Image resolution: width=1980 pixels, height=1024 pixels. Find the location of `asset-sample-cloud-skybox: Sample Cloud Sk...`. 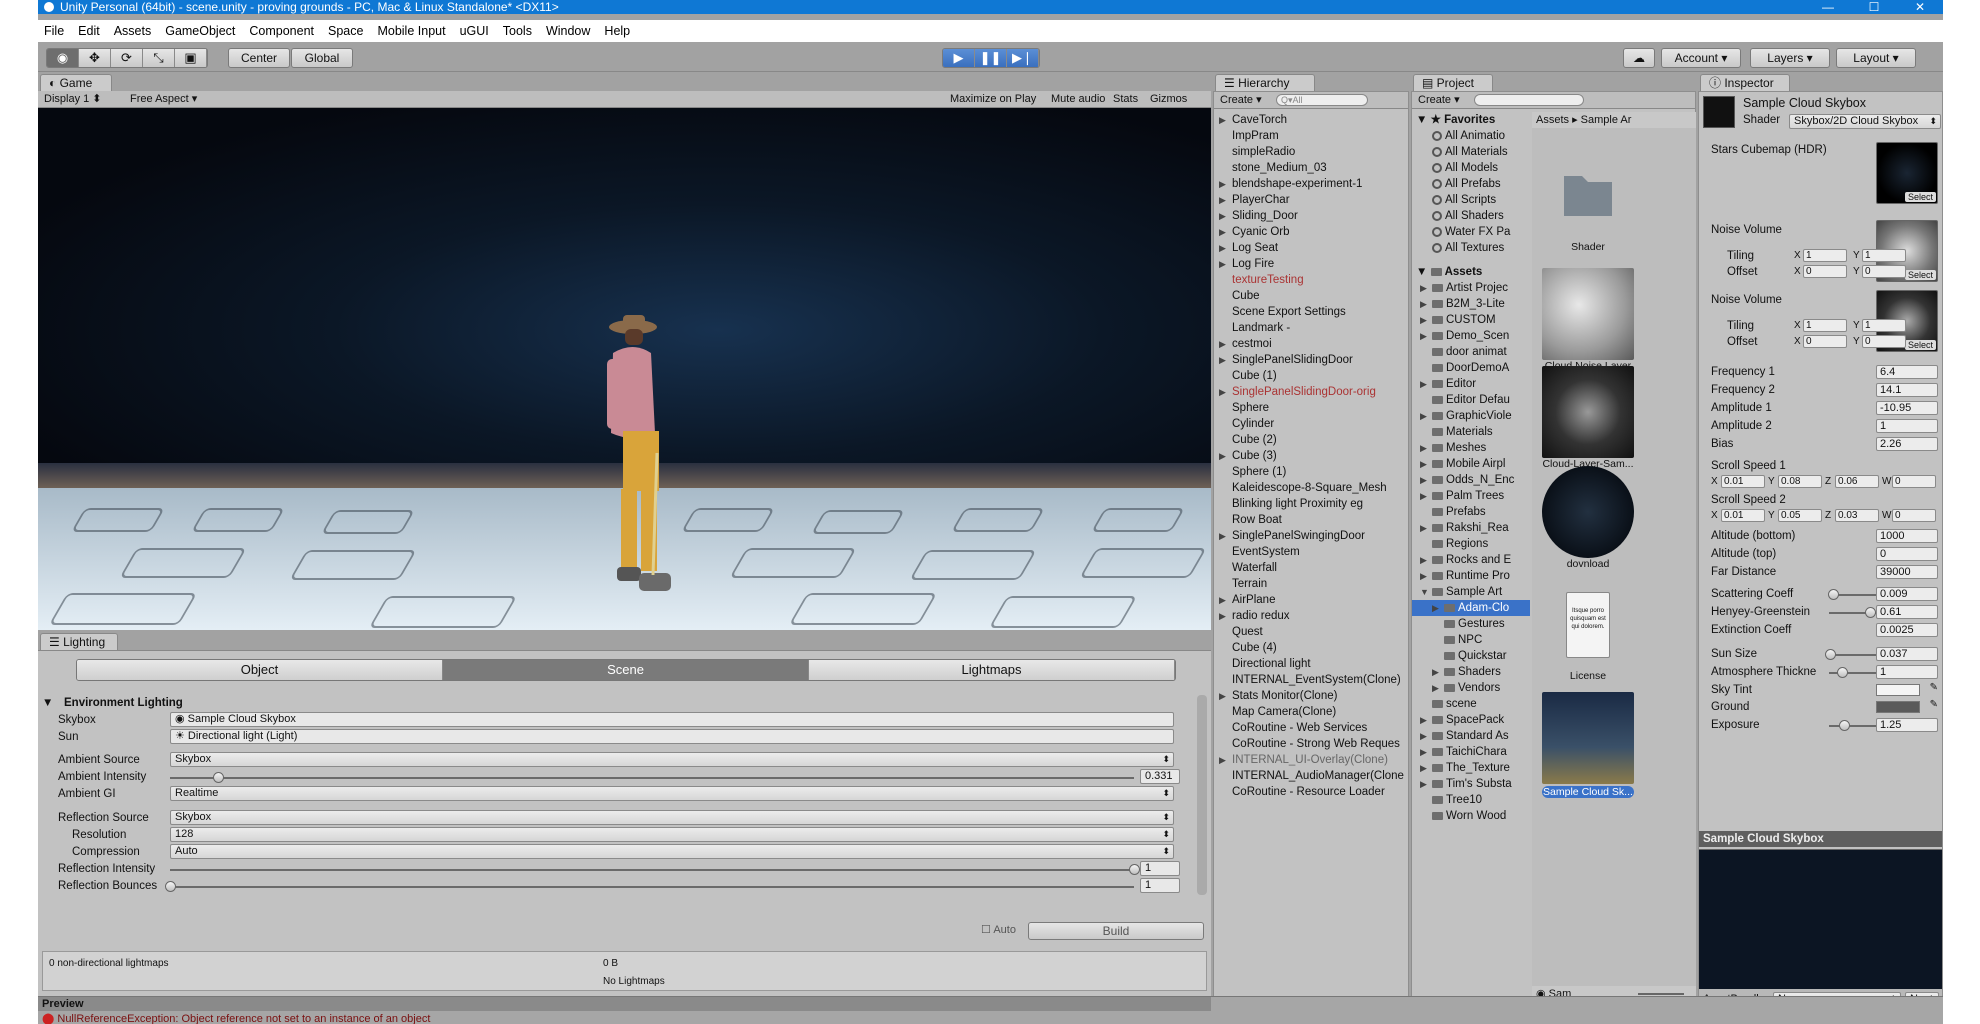

asset-sample-cloud-skybox: Sample Cloud Sk... is located at coordinates (1588, 746).